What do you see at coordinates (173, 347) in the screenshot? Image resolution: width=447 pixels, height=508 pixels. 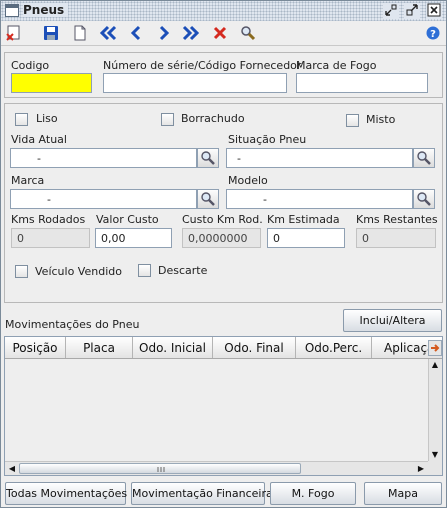 I see `column-header-odo-inicial: Odo. Inicial` at bounding box center [173, 347].